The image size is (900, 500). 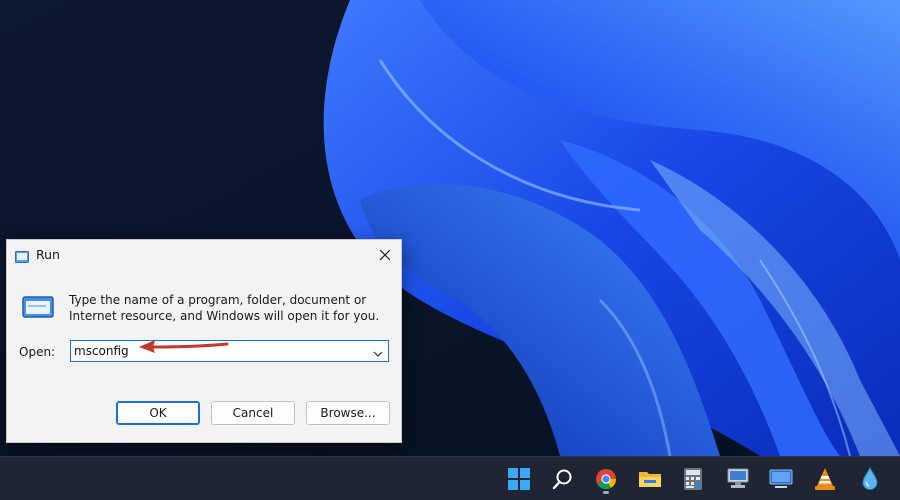 I want to click on windows-start-icon, so click(x=519, y=479).